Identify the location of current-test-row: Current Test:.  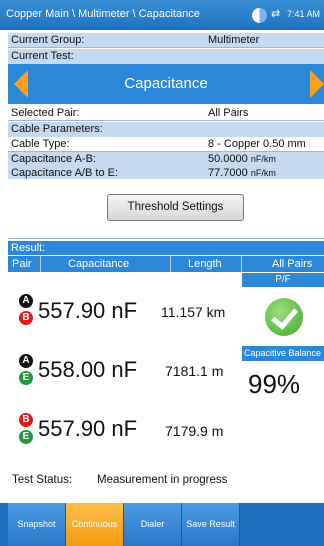
(166, 56).